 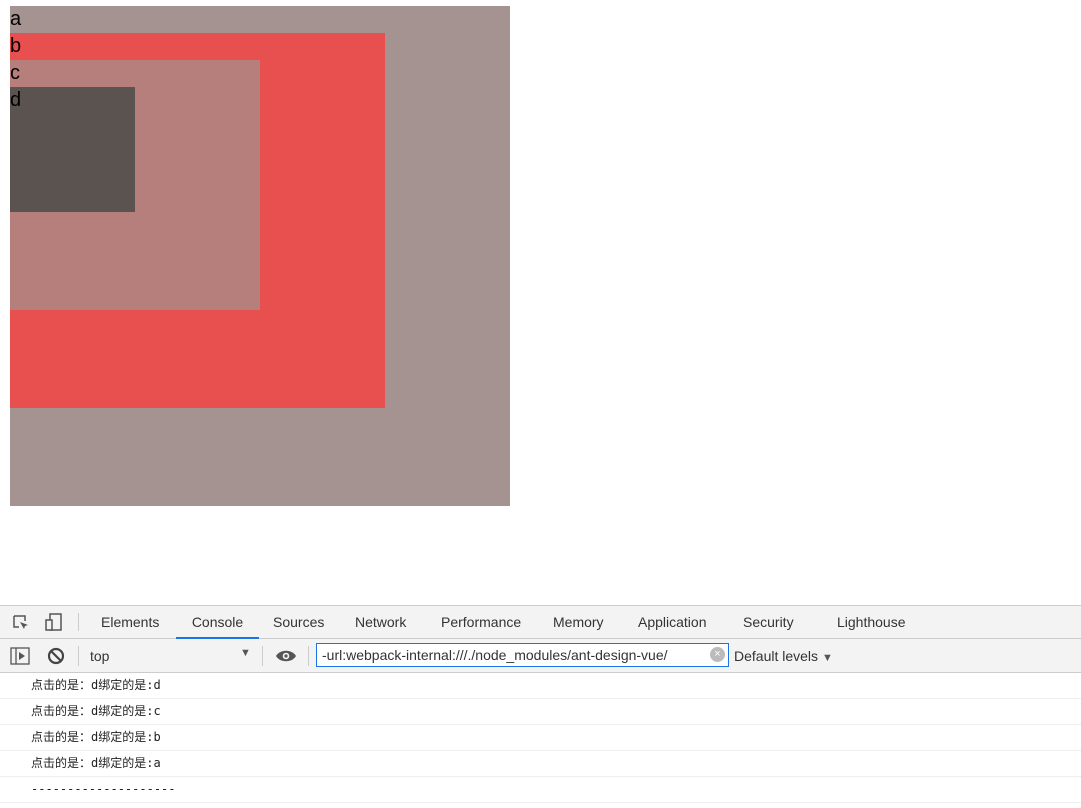 What do you see at coordinates (21, 623) in the screenshot?
I see `inspect-element-icon` at bounding box center [21, 623].